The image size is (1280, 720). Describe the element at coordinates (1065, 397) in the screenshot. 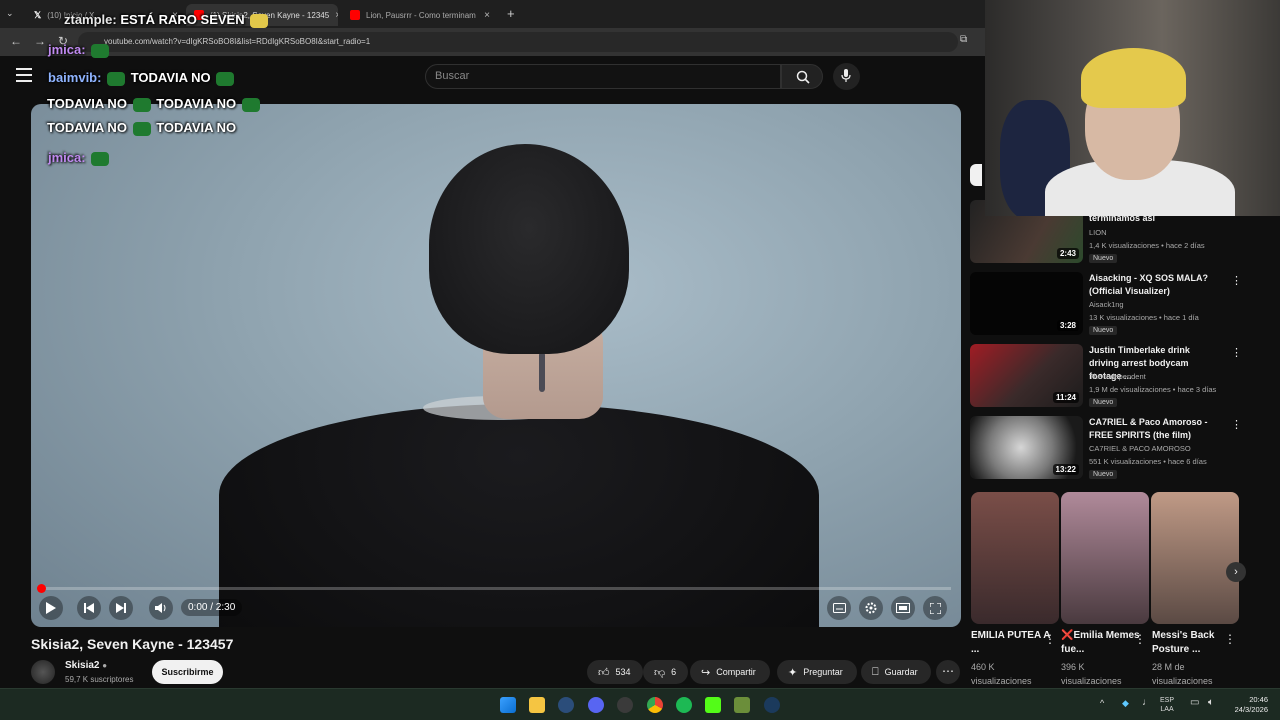

I see `duration-badge: 11:24` at that location.